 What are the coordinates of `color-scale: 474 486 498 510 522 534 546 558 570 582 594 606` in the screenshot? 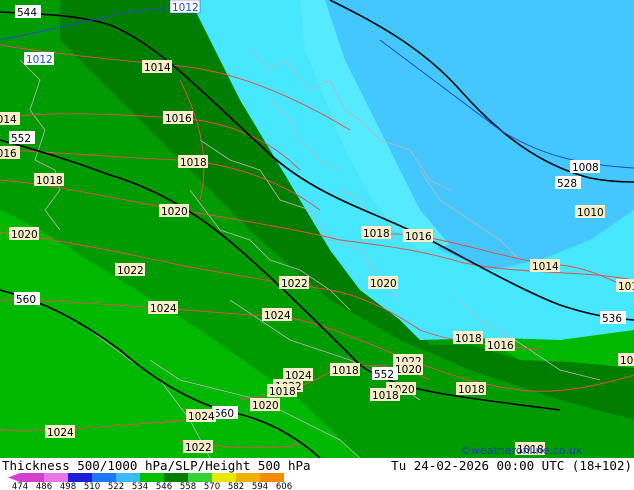 It's located at (150, 481).